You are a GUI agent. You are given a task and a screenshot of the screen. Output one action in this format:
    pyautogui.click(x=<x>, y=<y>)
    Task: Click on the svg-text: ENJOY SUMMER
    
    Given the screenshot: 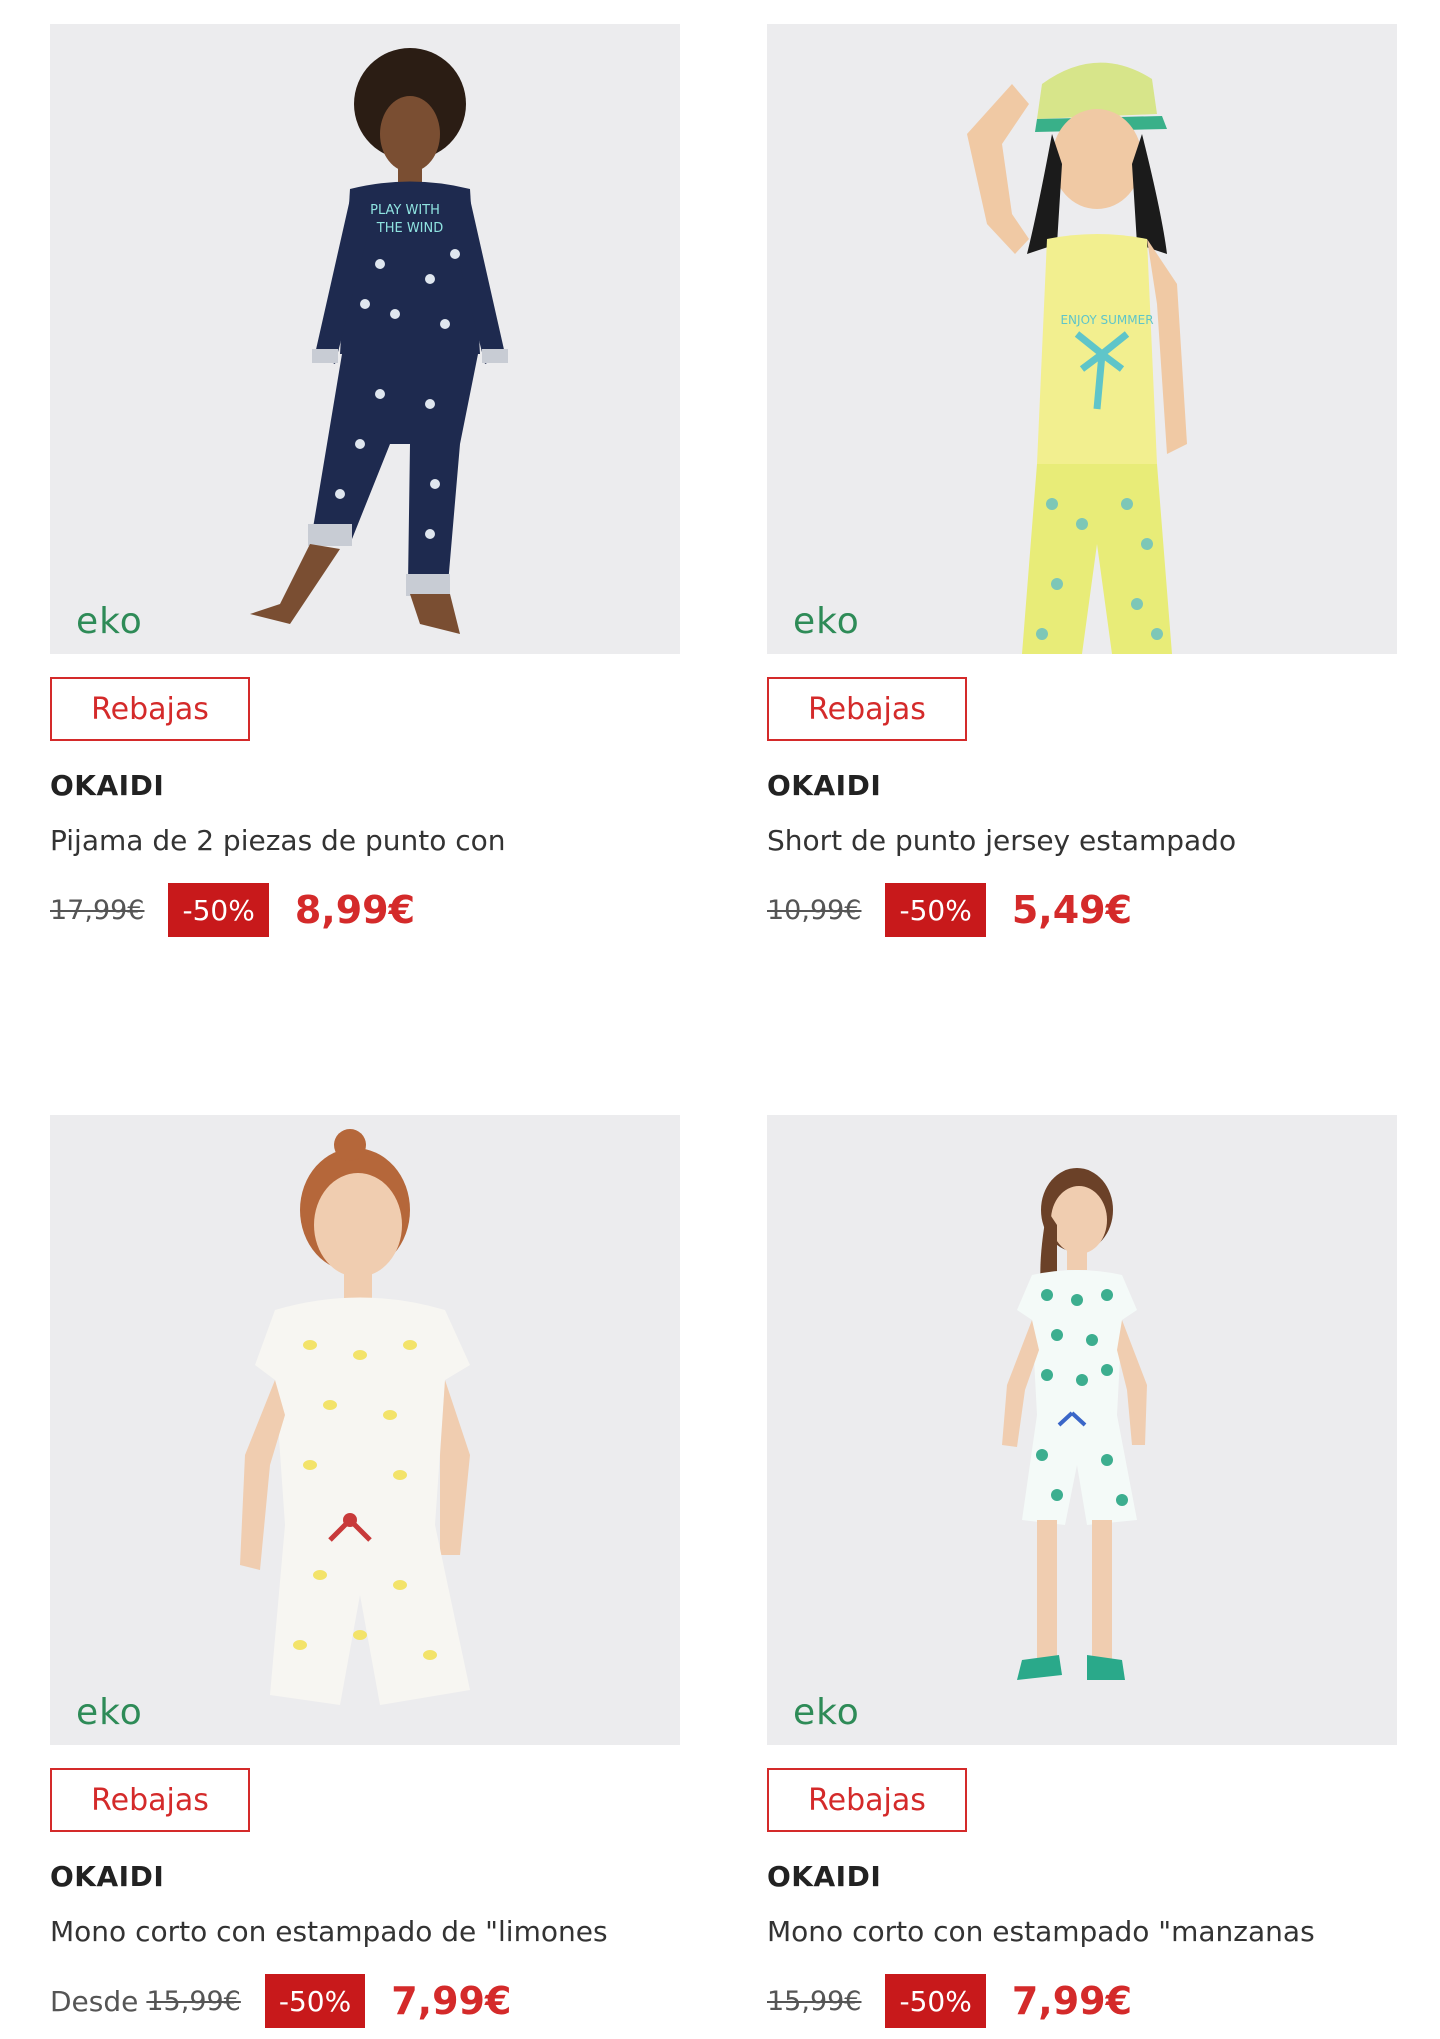 What is the action you would take?
    pyautogui.click(x=1106, y=320)
    